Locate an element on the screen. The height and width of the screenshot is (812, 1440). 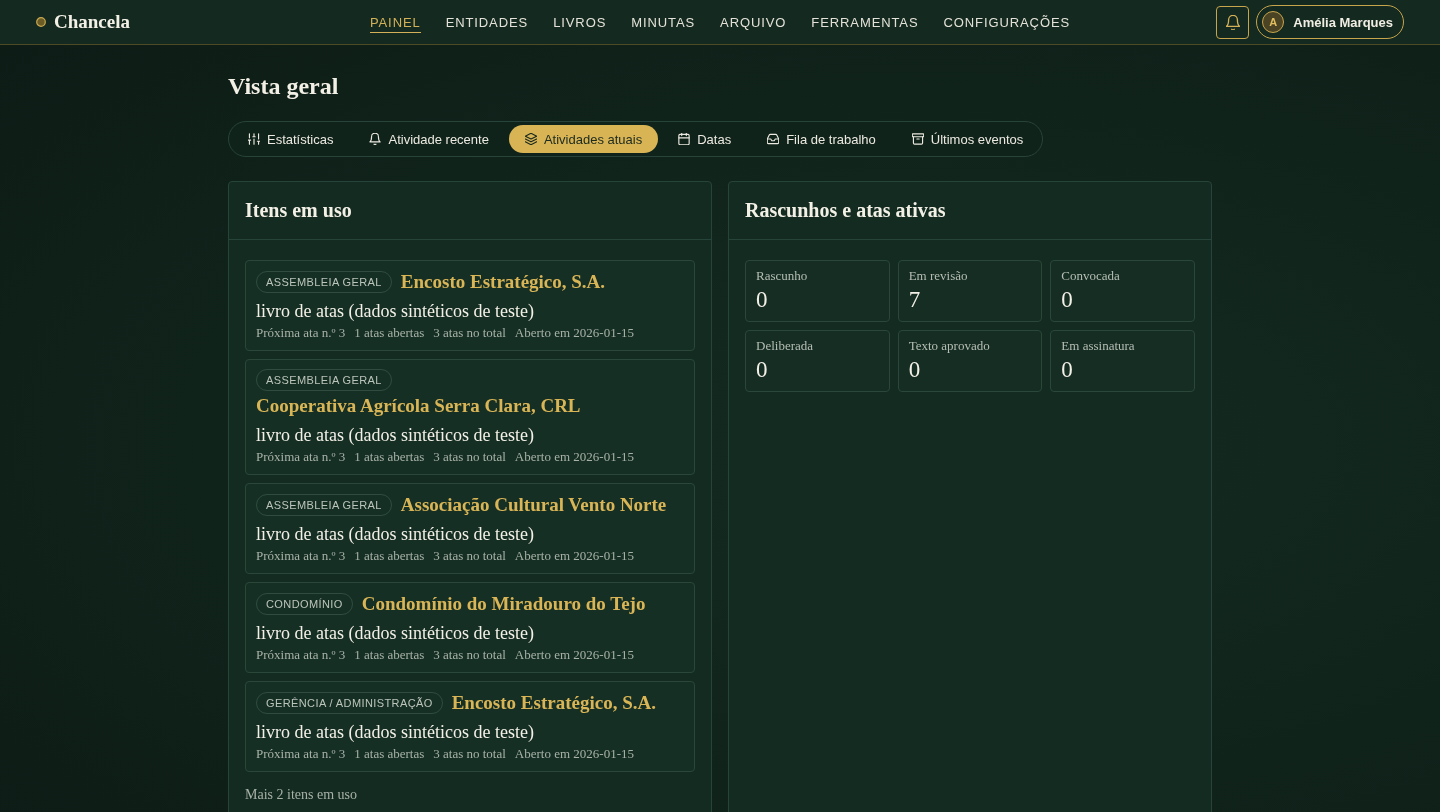
item-card: GERÊNCIA / ADMINISTRAÇÃO Encosto Estratégico, S.A. livro de atas (dados sintéticos de teste) Próxima ata n.º 3 1 atas abertas 3 atas no total Aberto em 2026-01-15 is located at coordinates (470, 726).